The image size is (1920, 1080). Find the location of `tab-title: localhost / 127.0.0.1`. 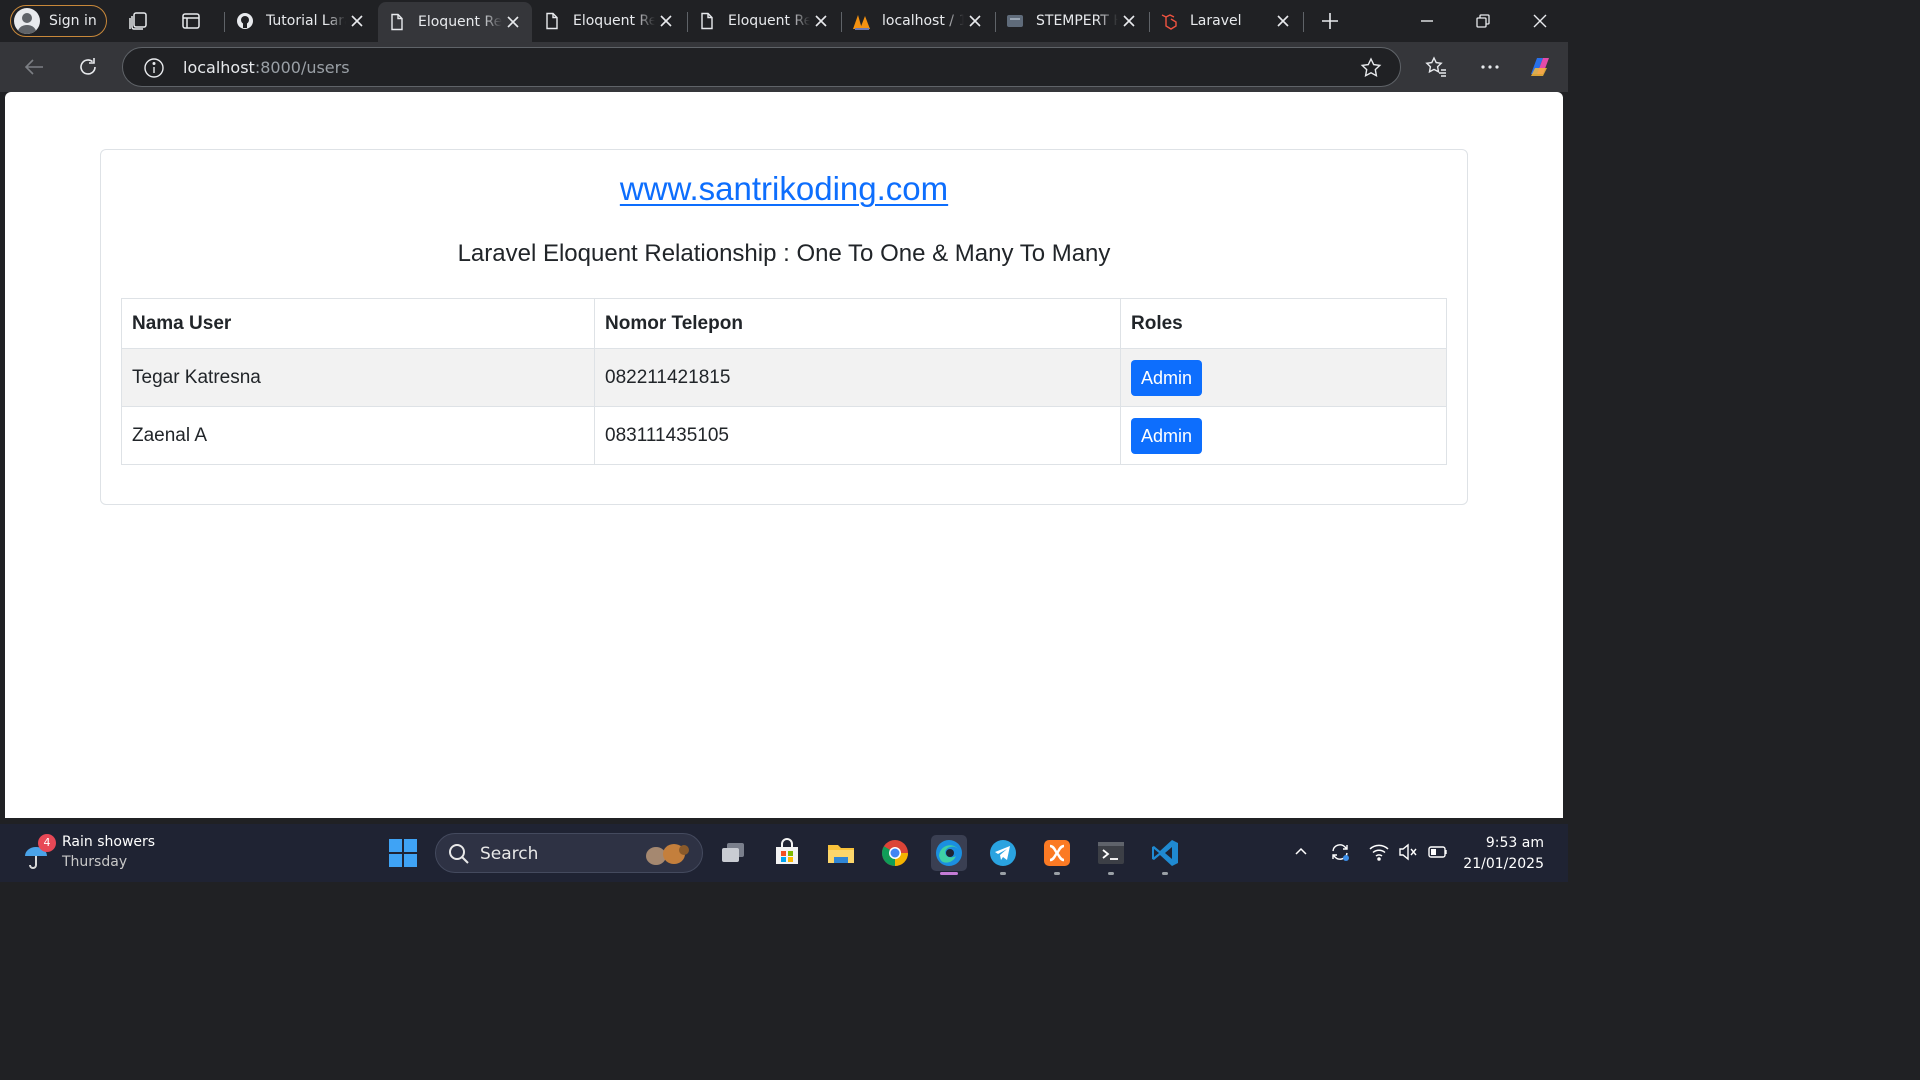

tab-title: localhost / 127.0.0.1 is located at coordinates (923, 21).